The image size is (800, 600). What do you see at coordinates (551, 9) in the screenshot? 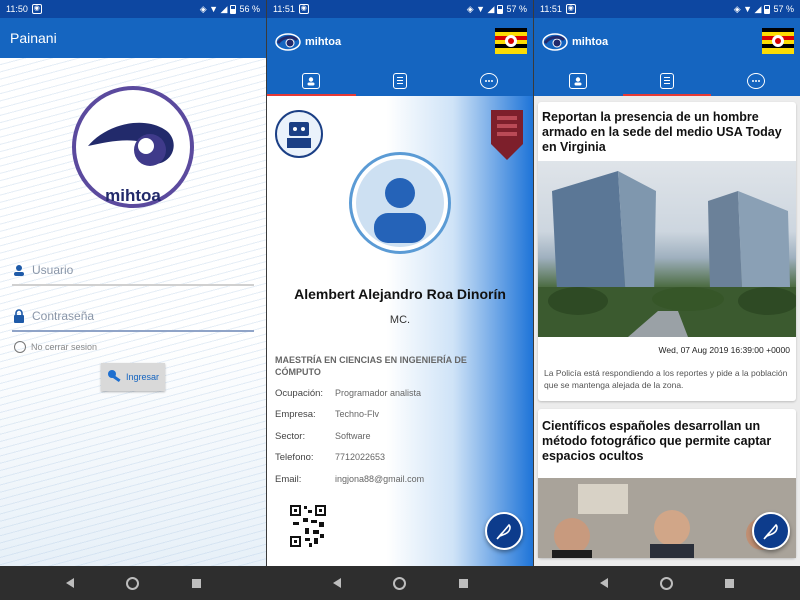
I see `status-time: 11:51` at bounding box center [551, 9].